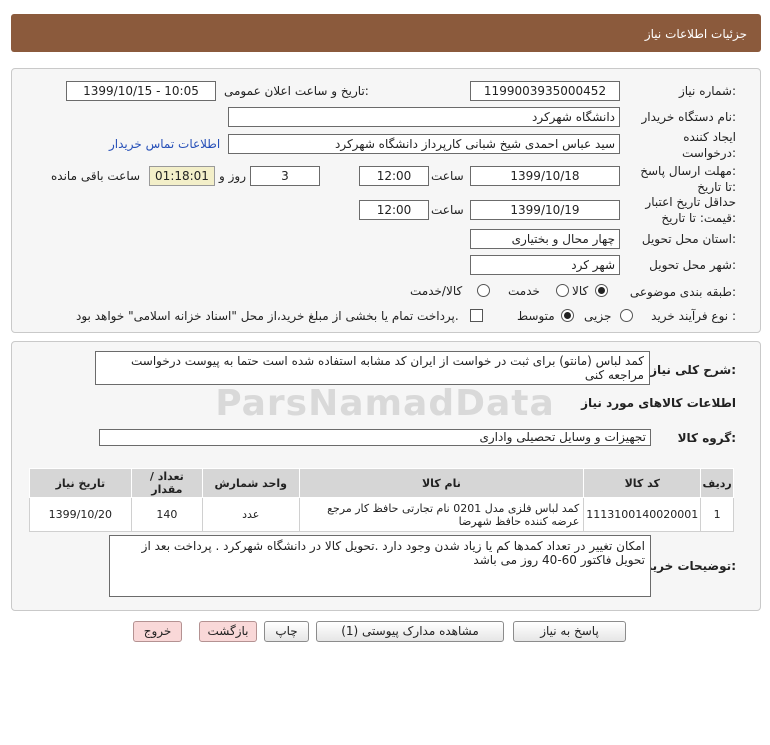  Describe the element at coordinates (545, 265) in the screenshot. I see `city-field: شهر کرد` at that location.